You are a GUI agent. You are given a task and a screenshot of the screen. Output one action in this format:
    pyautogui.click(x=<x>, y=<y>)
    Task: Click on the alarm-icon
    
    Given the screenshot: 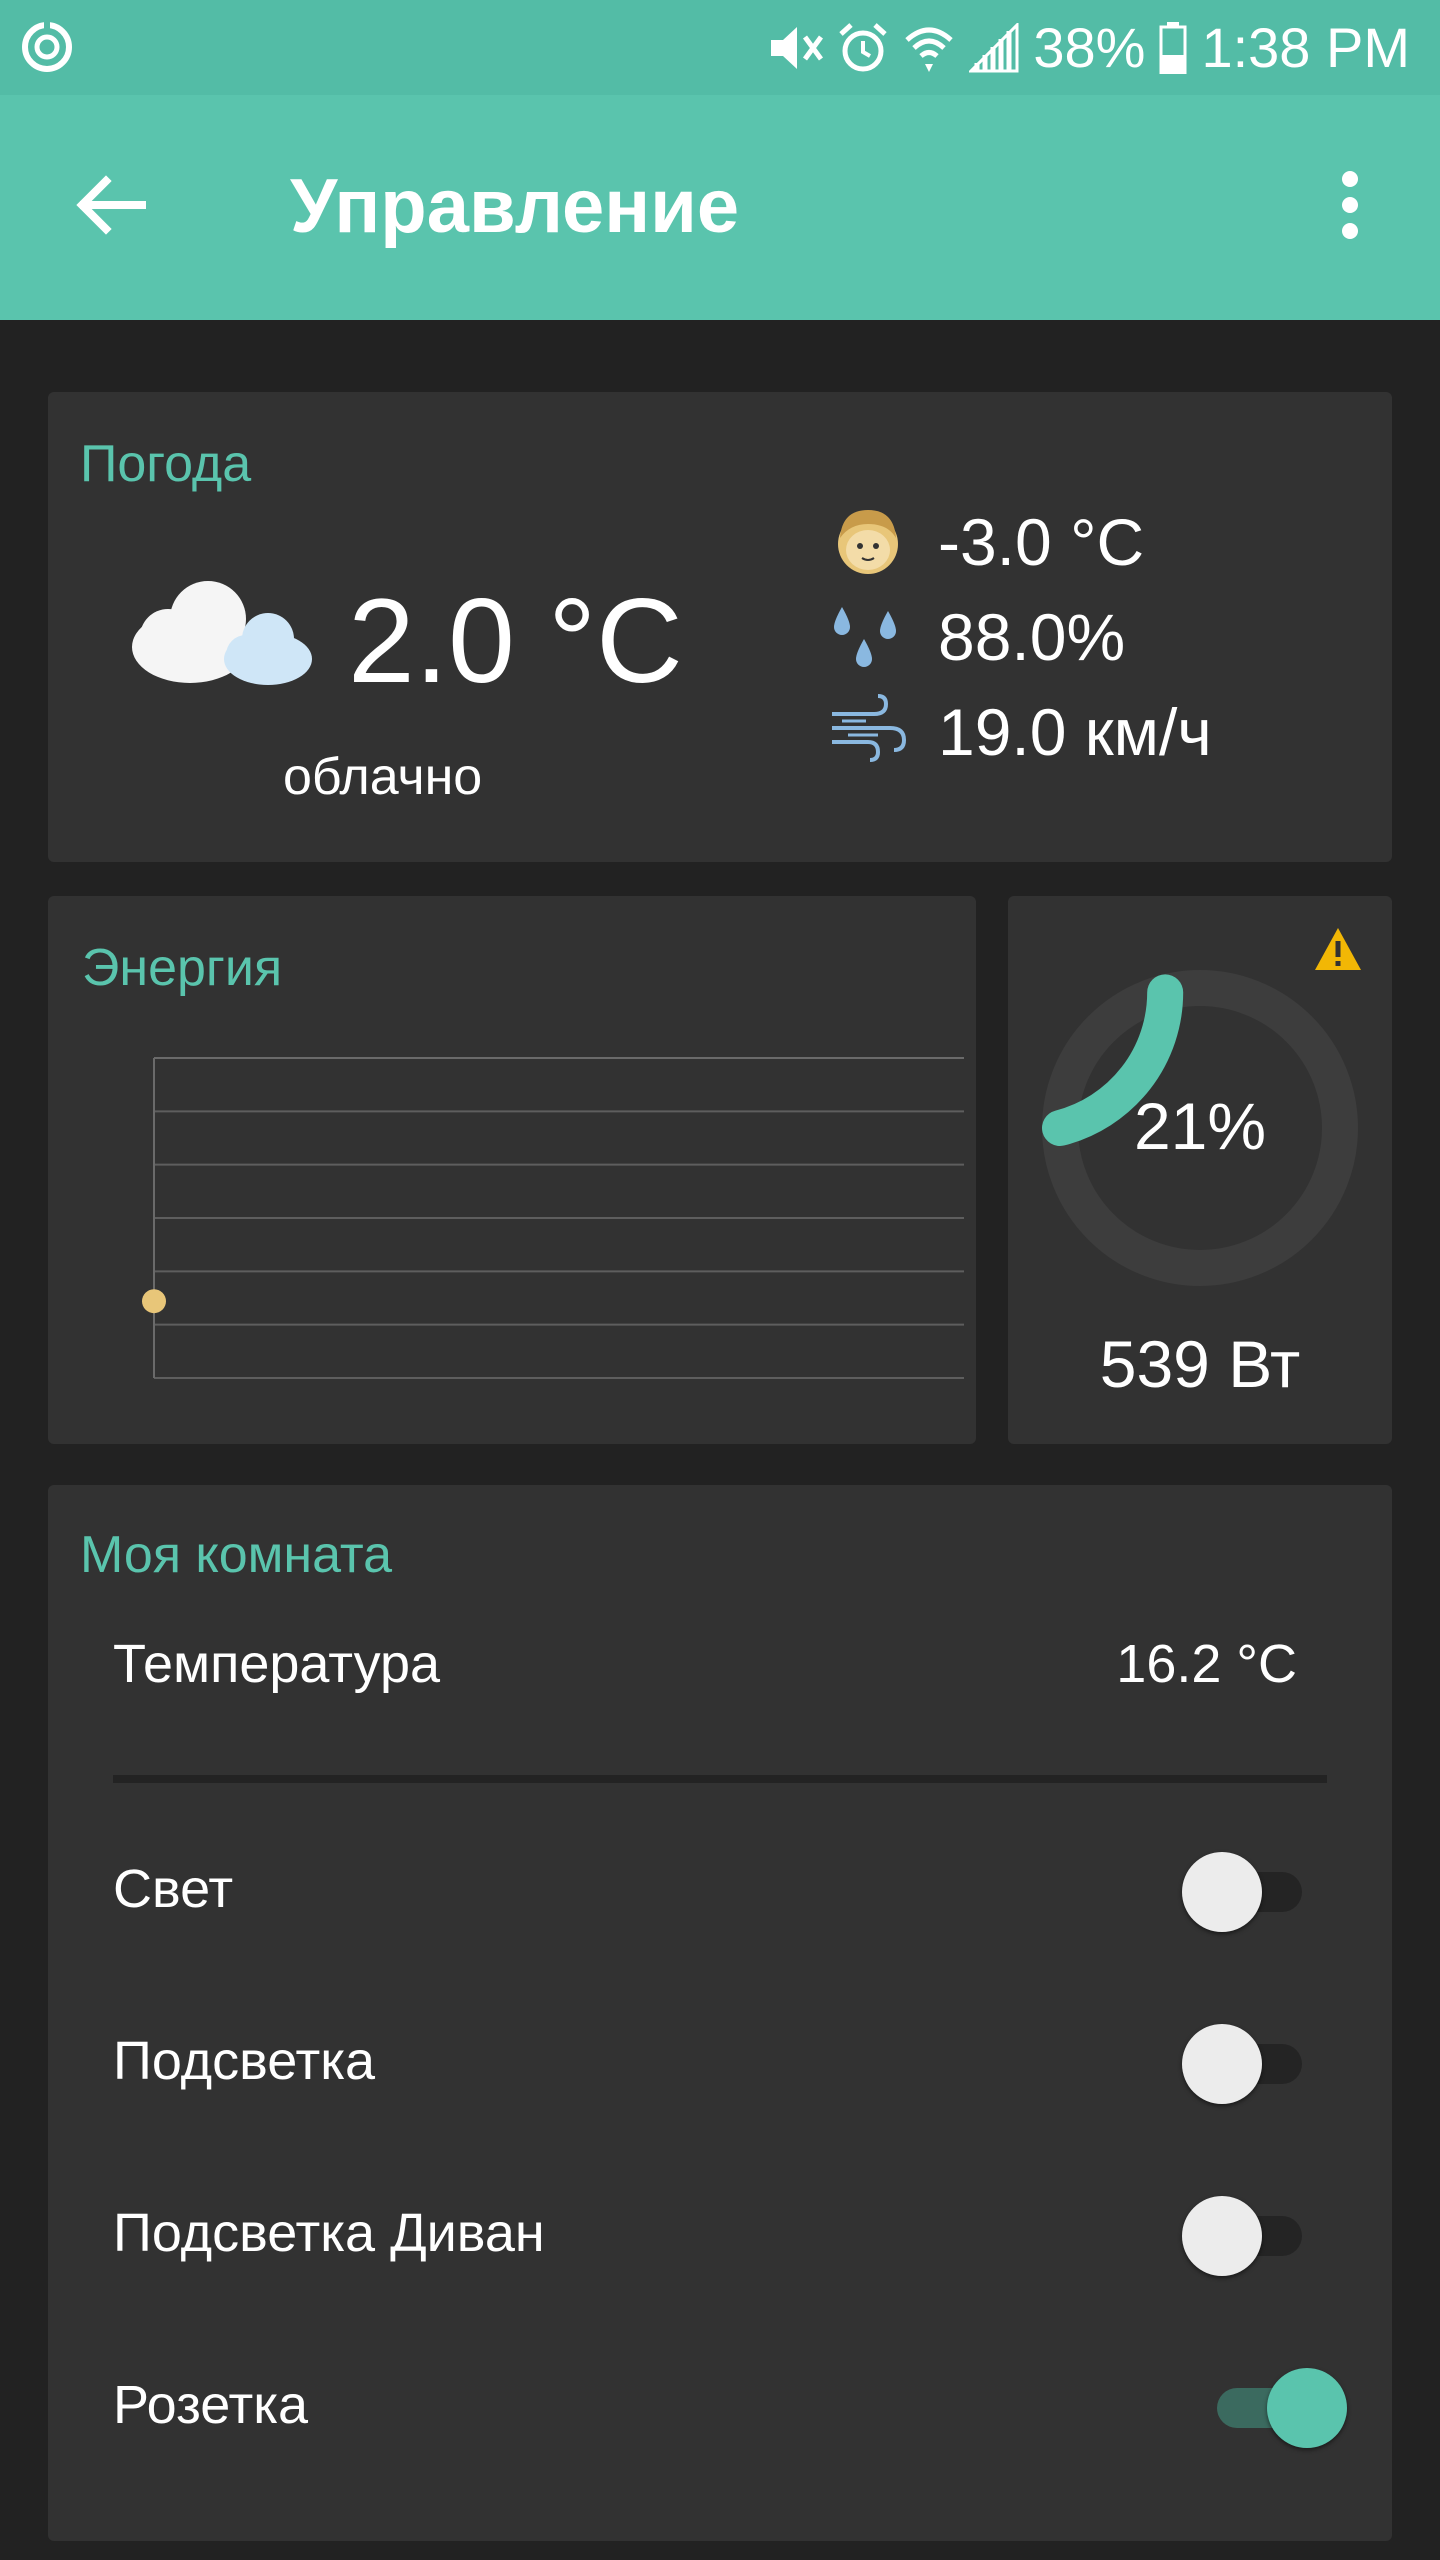 What is the action you would take?
    pyautogui.click(x=863, y=46)
    